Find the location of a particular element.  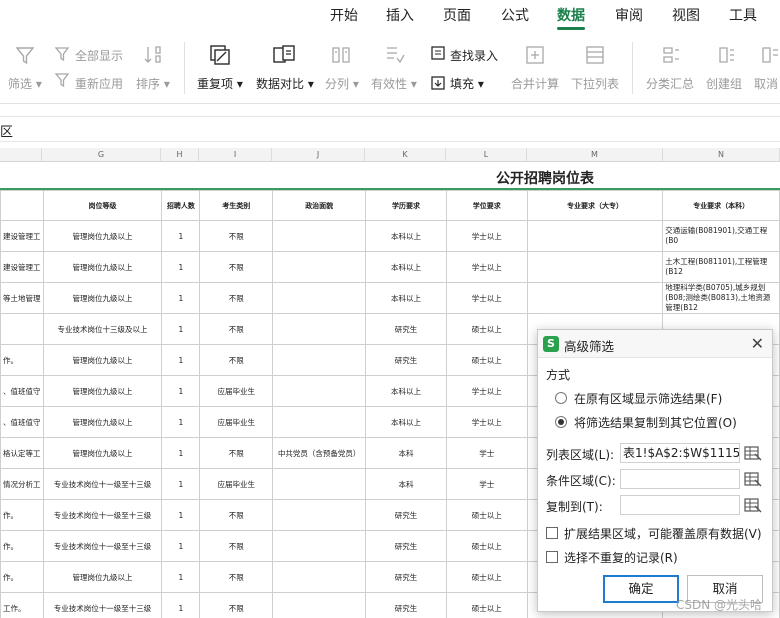

column-header: L is located at coordinates (486, 155).